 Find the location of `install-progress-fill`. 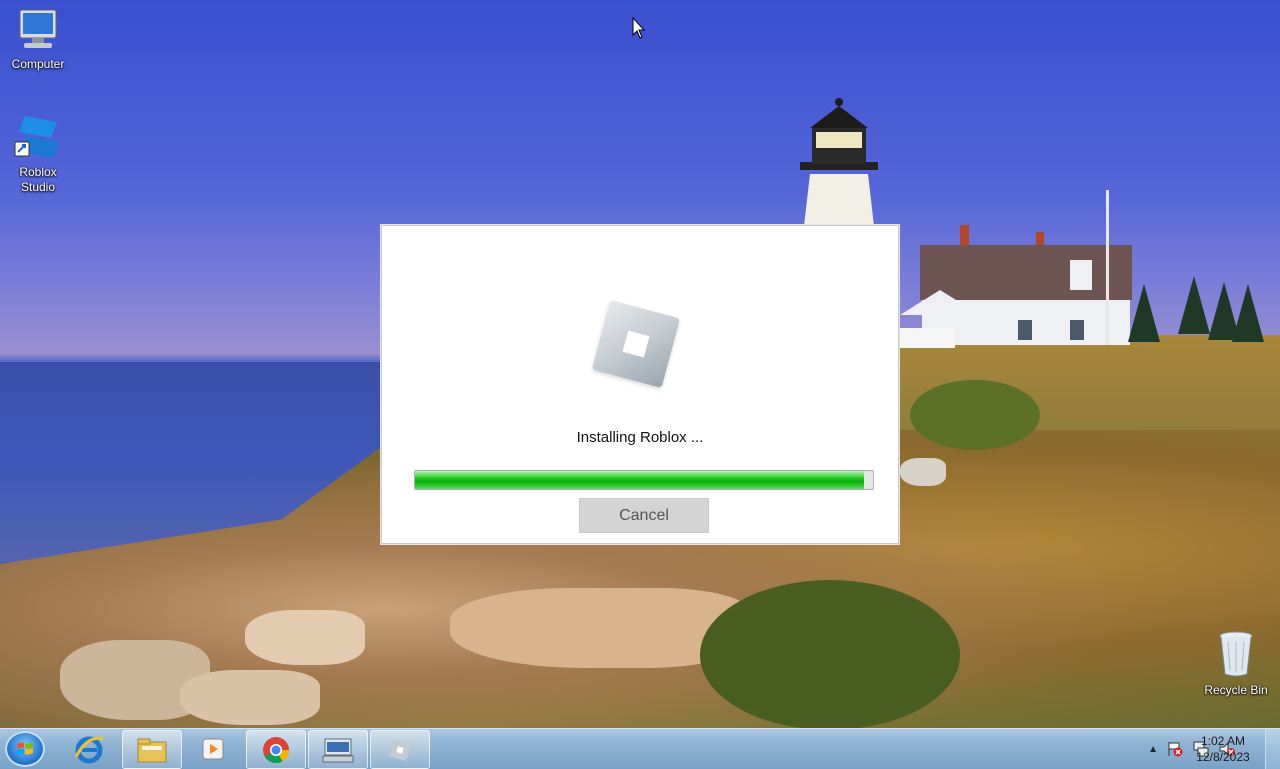

install-progress-fill is located at coordinates (639, 480).